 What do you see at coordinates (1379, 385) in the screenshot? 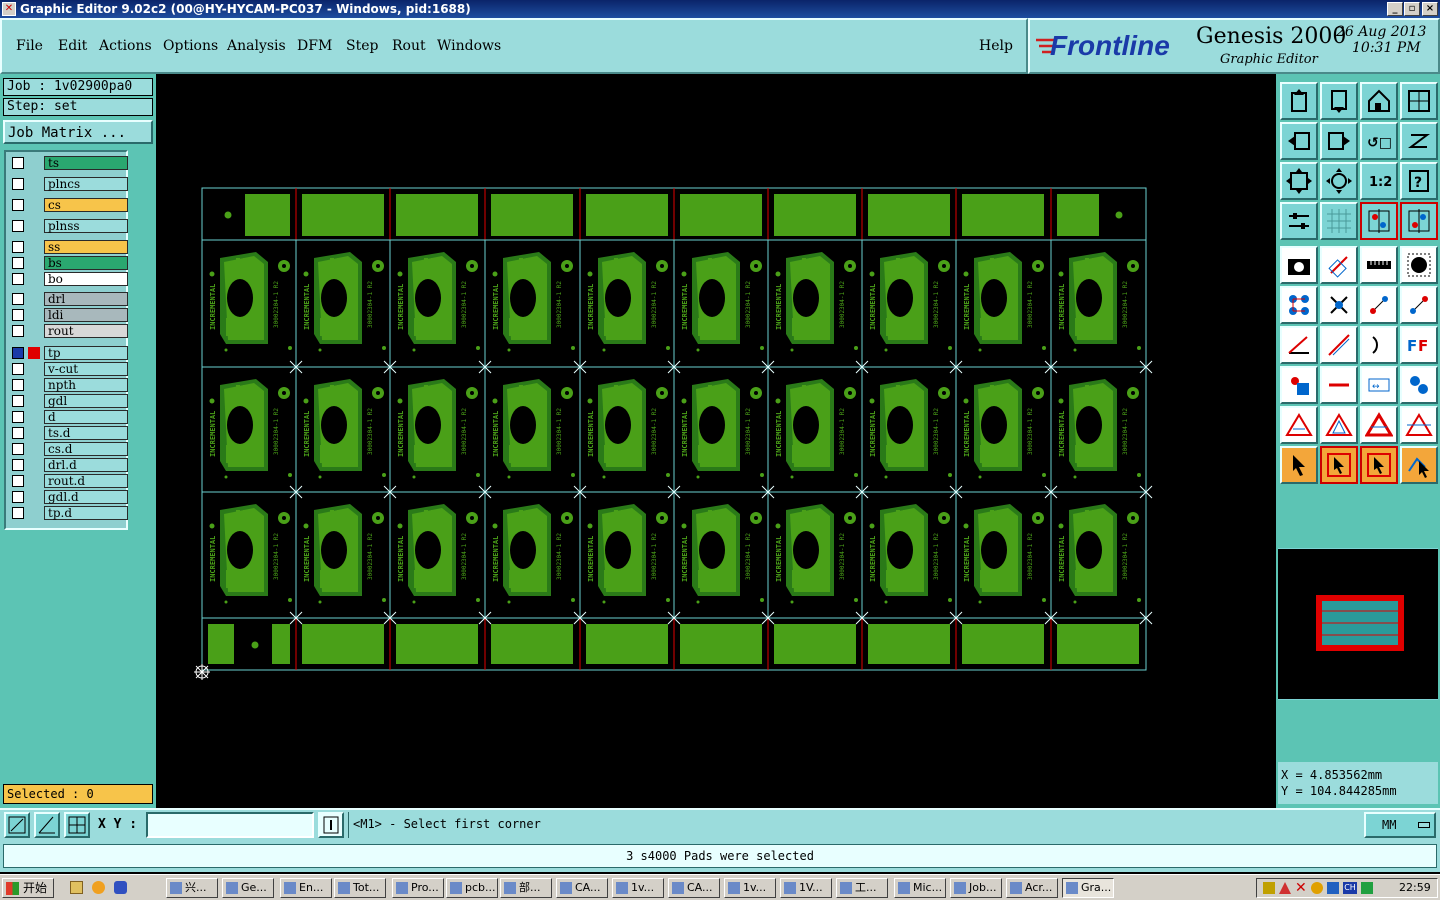
I see `measure-button: ↔` at bounding box center [1379, 385].